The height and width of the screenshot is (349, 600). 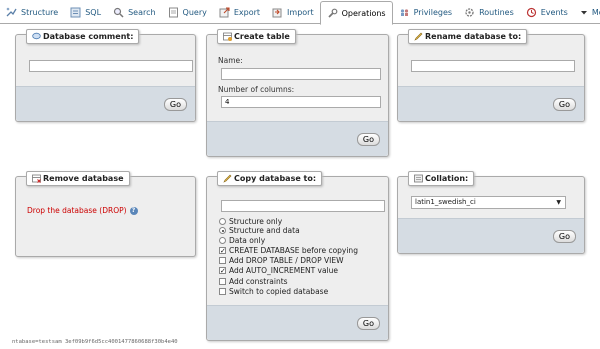 I want to click on tab-label: SQL, so click(x=93, y=12).